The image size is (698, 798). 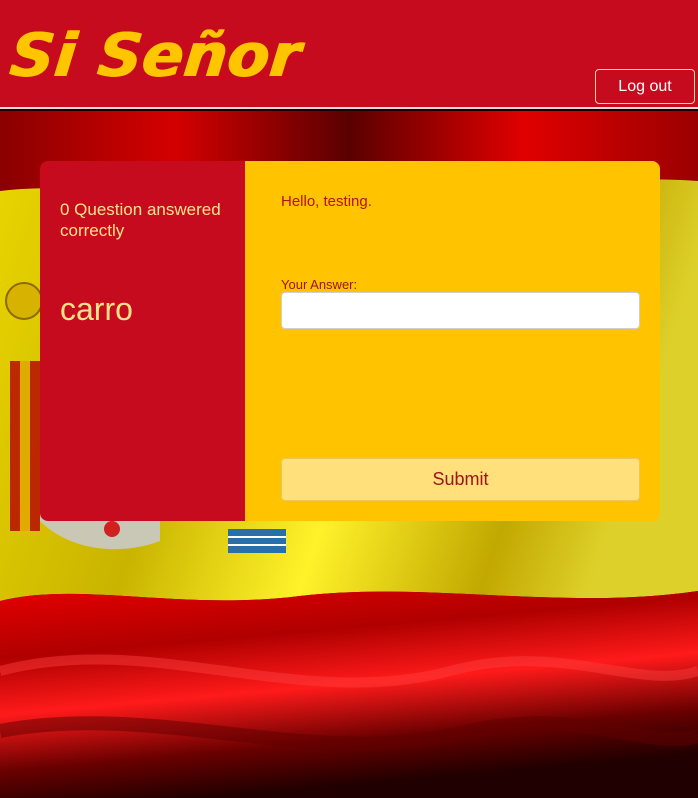 What do you see at coordinates (140, 220) in the screenshot?
I see `score-text: 0 Question answered correctly` at bounding box center [140, 220].